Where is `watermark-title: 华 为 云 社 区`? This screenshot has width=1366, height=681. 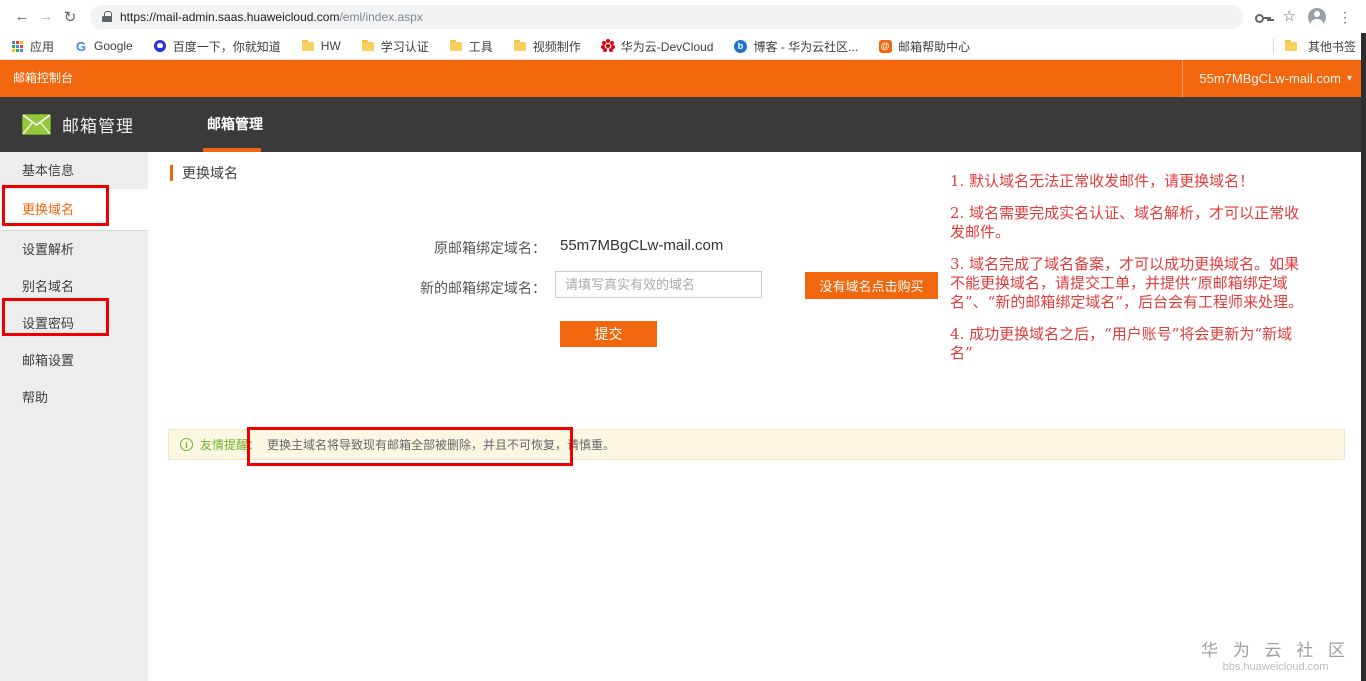
watermark-title: 华 为 云 社 区 is located at coordinates (1275, 650).